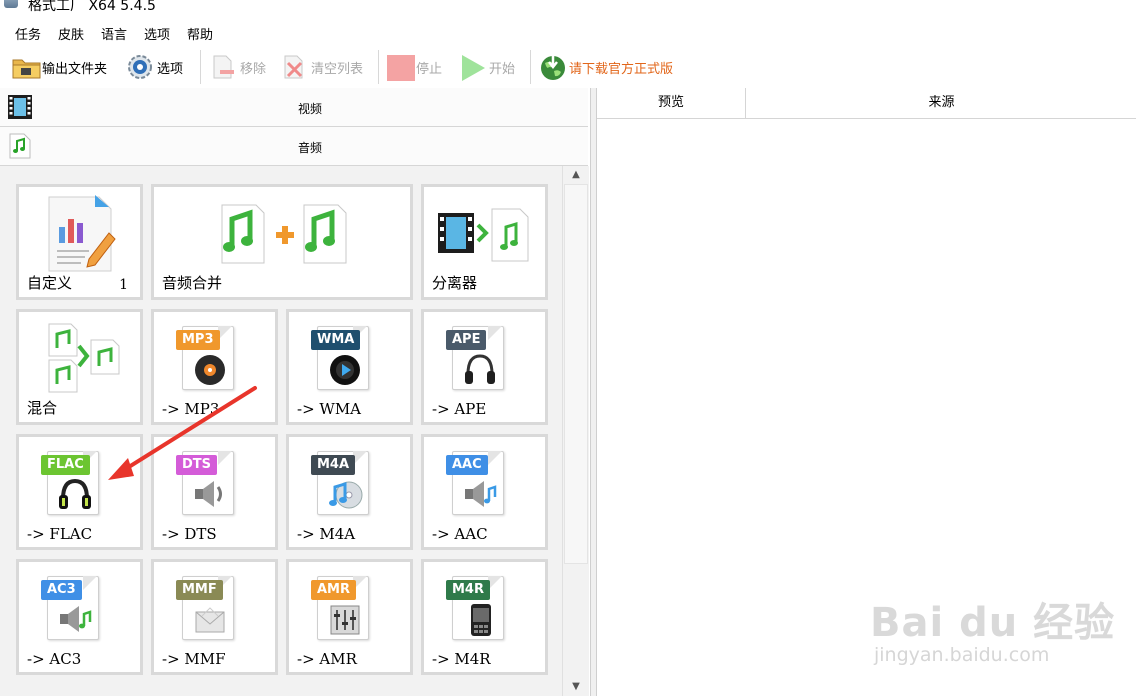 The width and height of the screenshot is (1136, 696). Describe the element at coordinates (253, 69) in the screenshot. I see `remove-label: 移除` at that location.